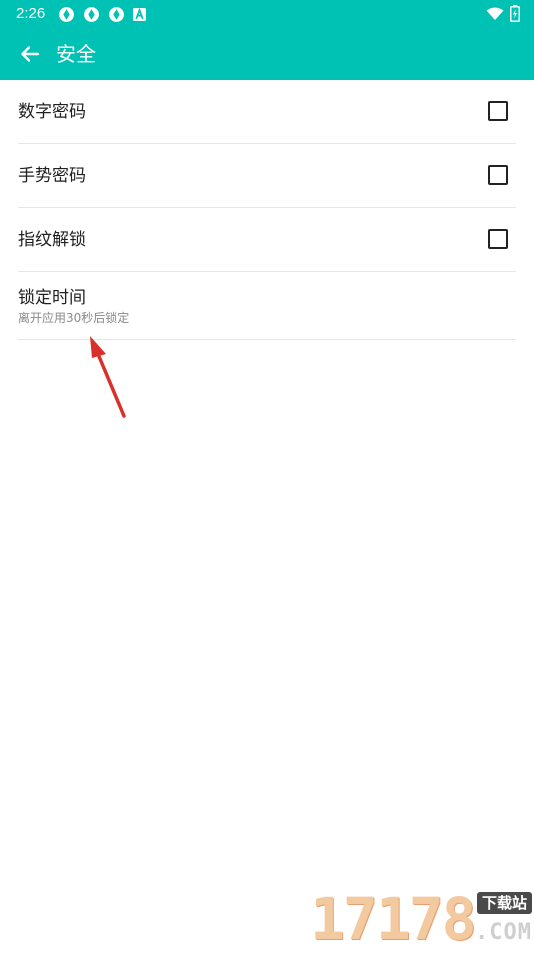 This screenshot has width=534, height=953. I want to click on app-bar: 2:26 安全, so click(267, 40).